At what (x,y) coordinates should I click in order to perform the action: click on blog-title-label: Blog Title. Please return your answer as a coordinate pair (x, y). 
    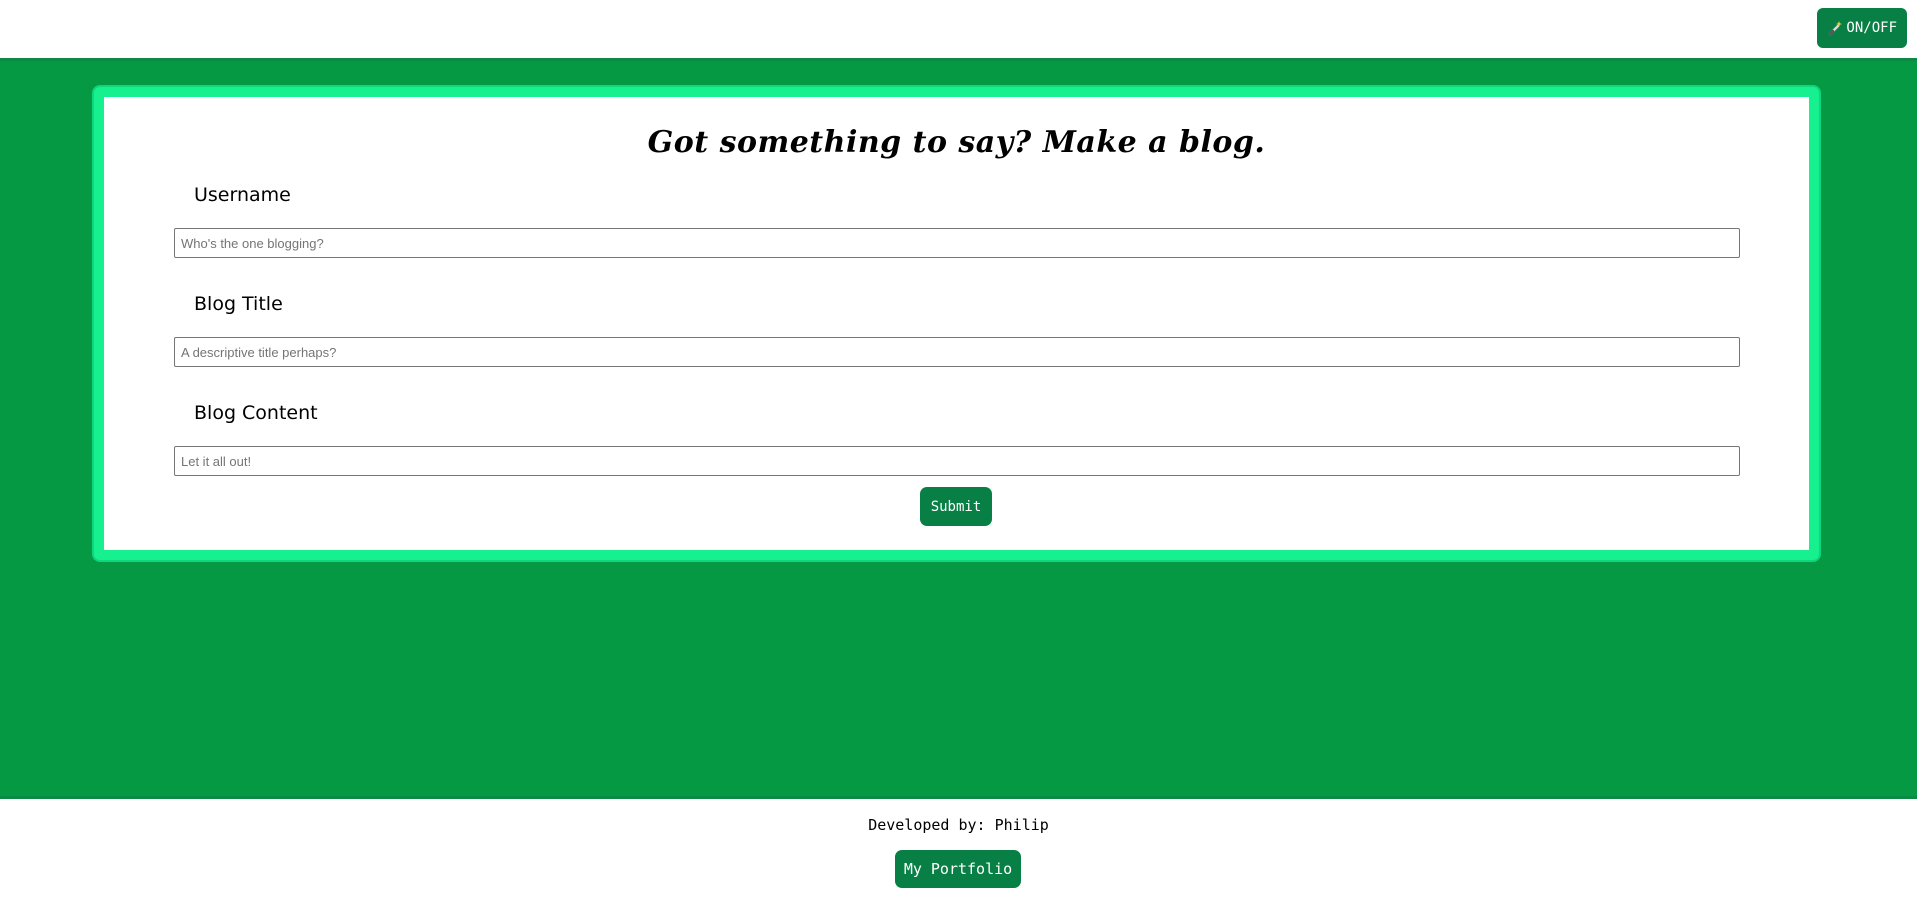
    Looking at the image, I should click on (238, 304).